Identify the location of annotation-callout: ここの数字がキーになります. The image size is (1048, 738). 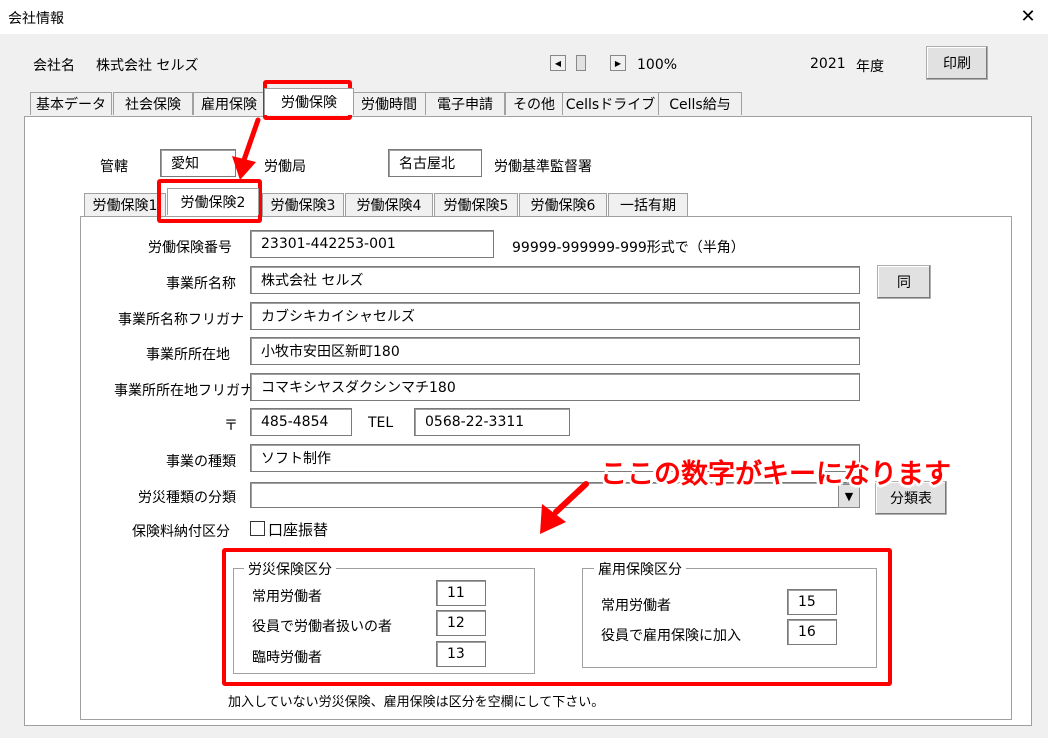
(775, 474).